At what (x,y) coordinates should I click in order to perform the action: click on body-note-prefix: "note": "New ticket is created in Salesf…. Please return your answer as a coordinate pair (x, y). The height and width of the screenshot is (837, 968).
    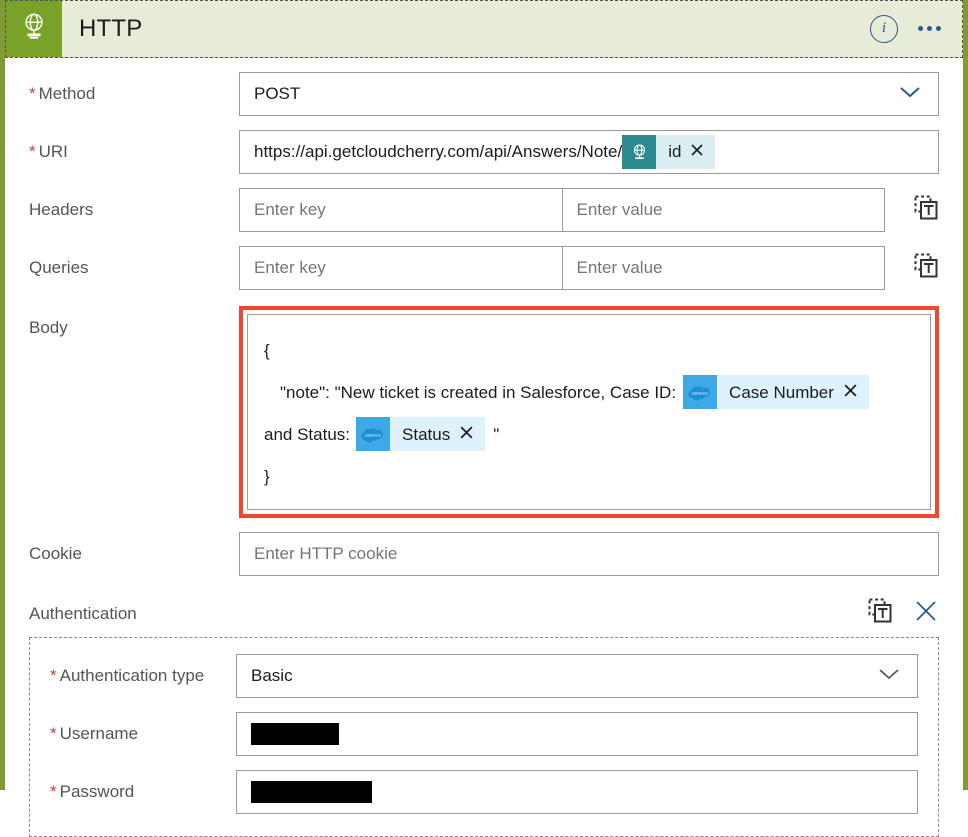
    Looking at the image, I should click on (478, 392).